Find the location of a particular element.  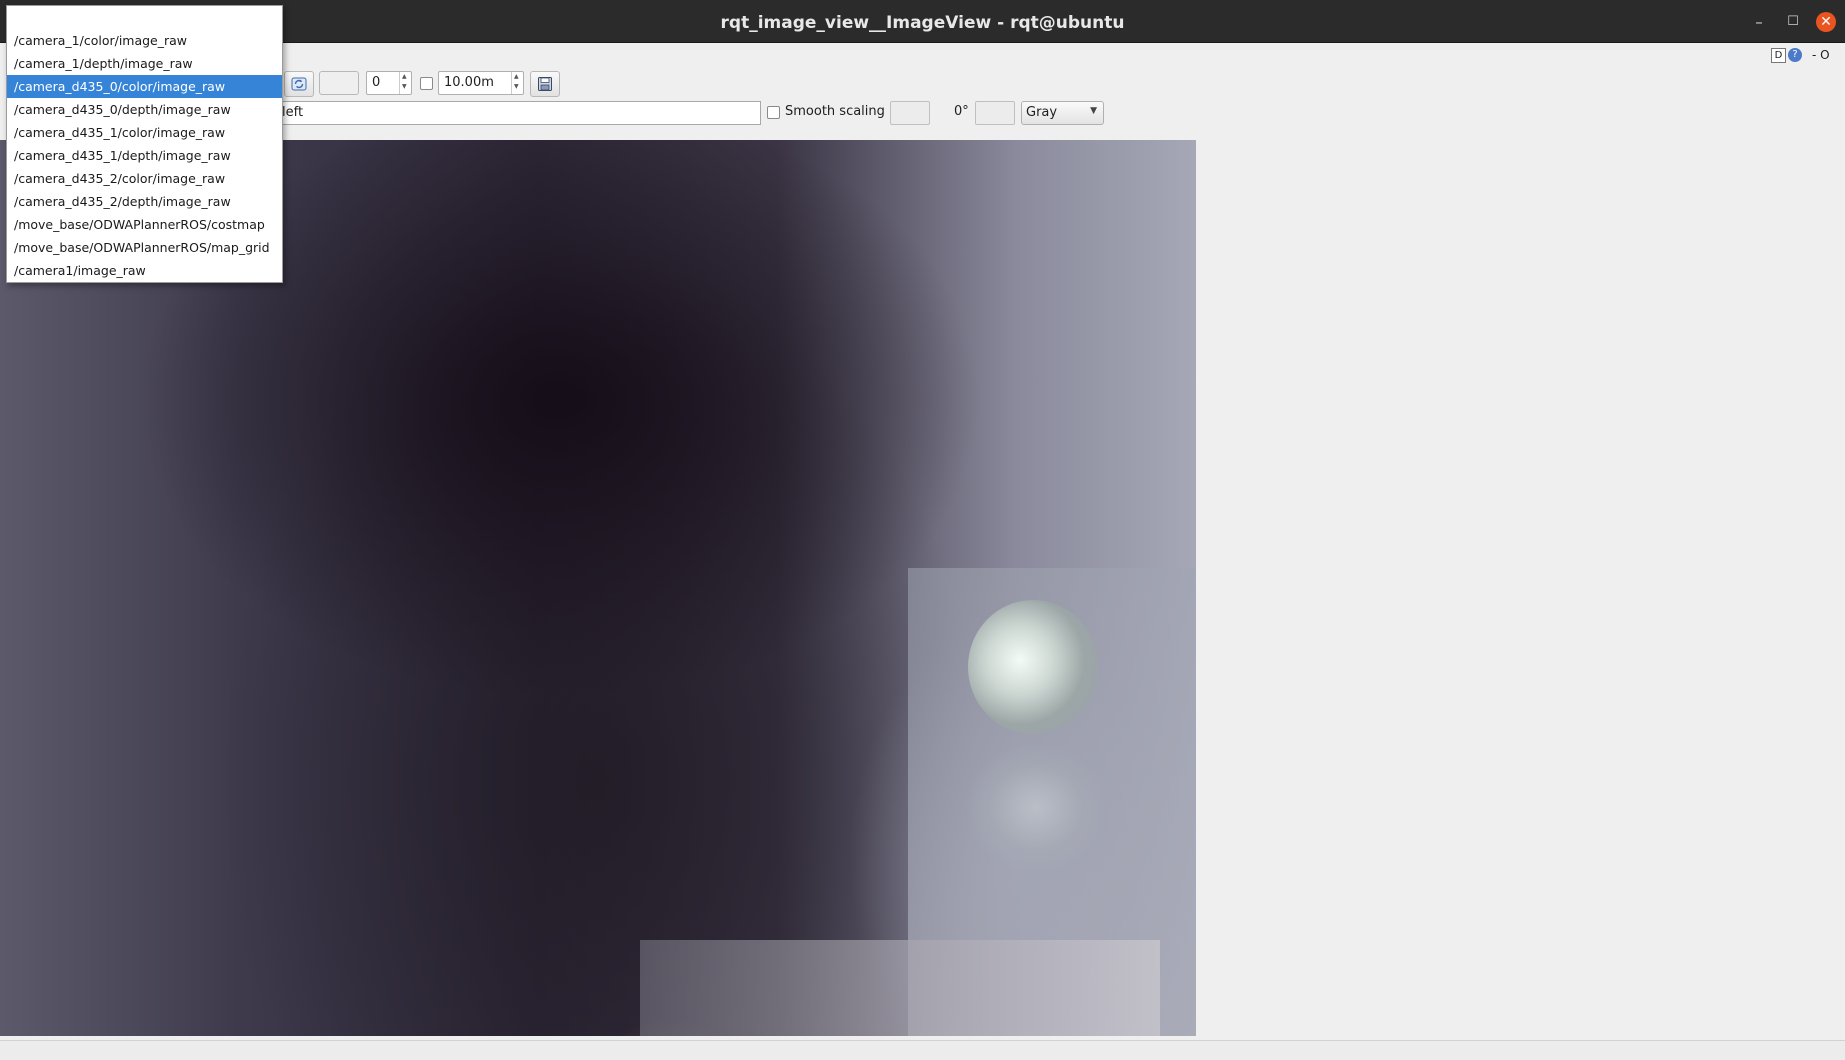

maximize-button: ☐ is located at coordinates (1793, 22).